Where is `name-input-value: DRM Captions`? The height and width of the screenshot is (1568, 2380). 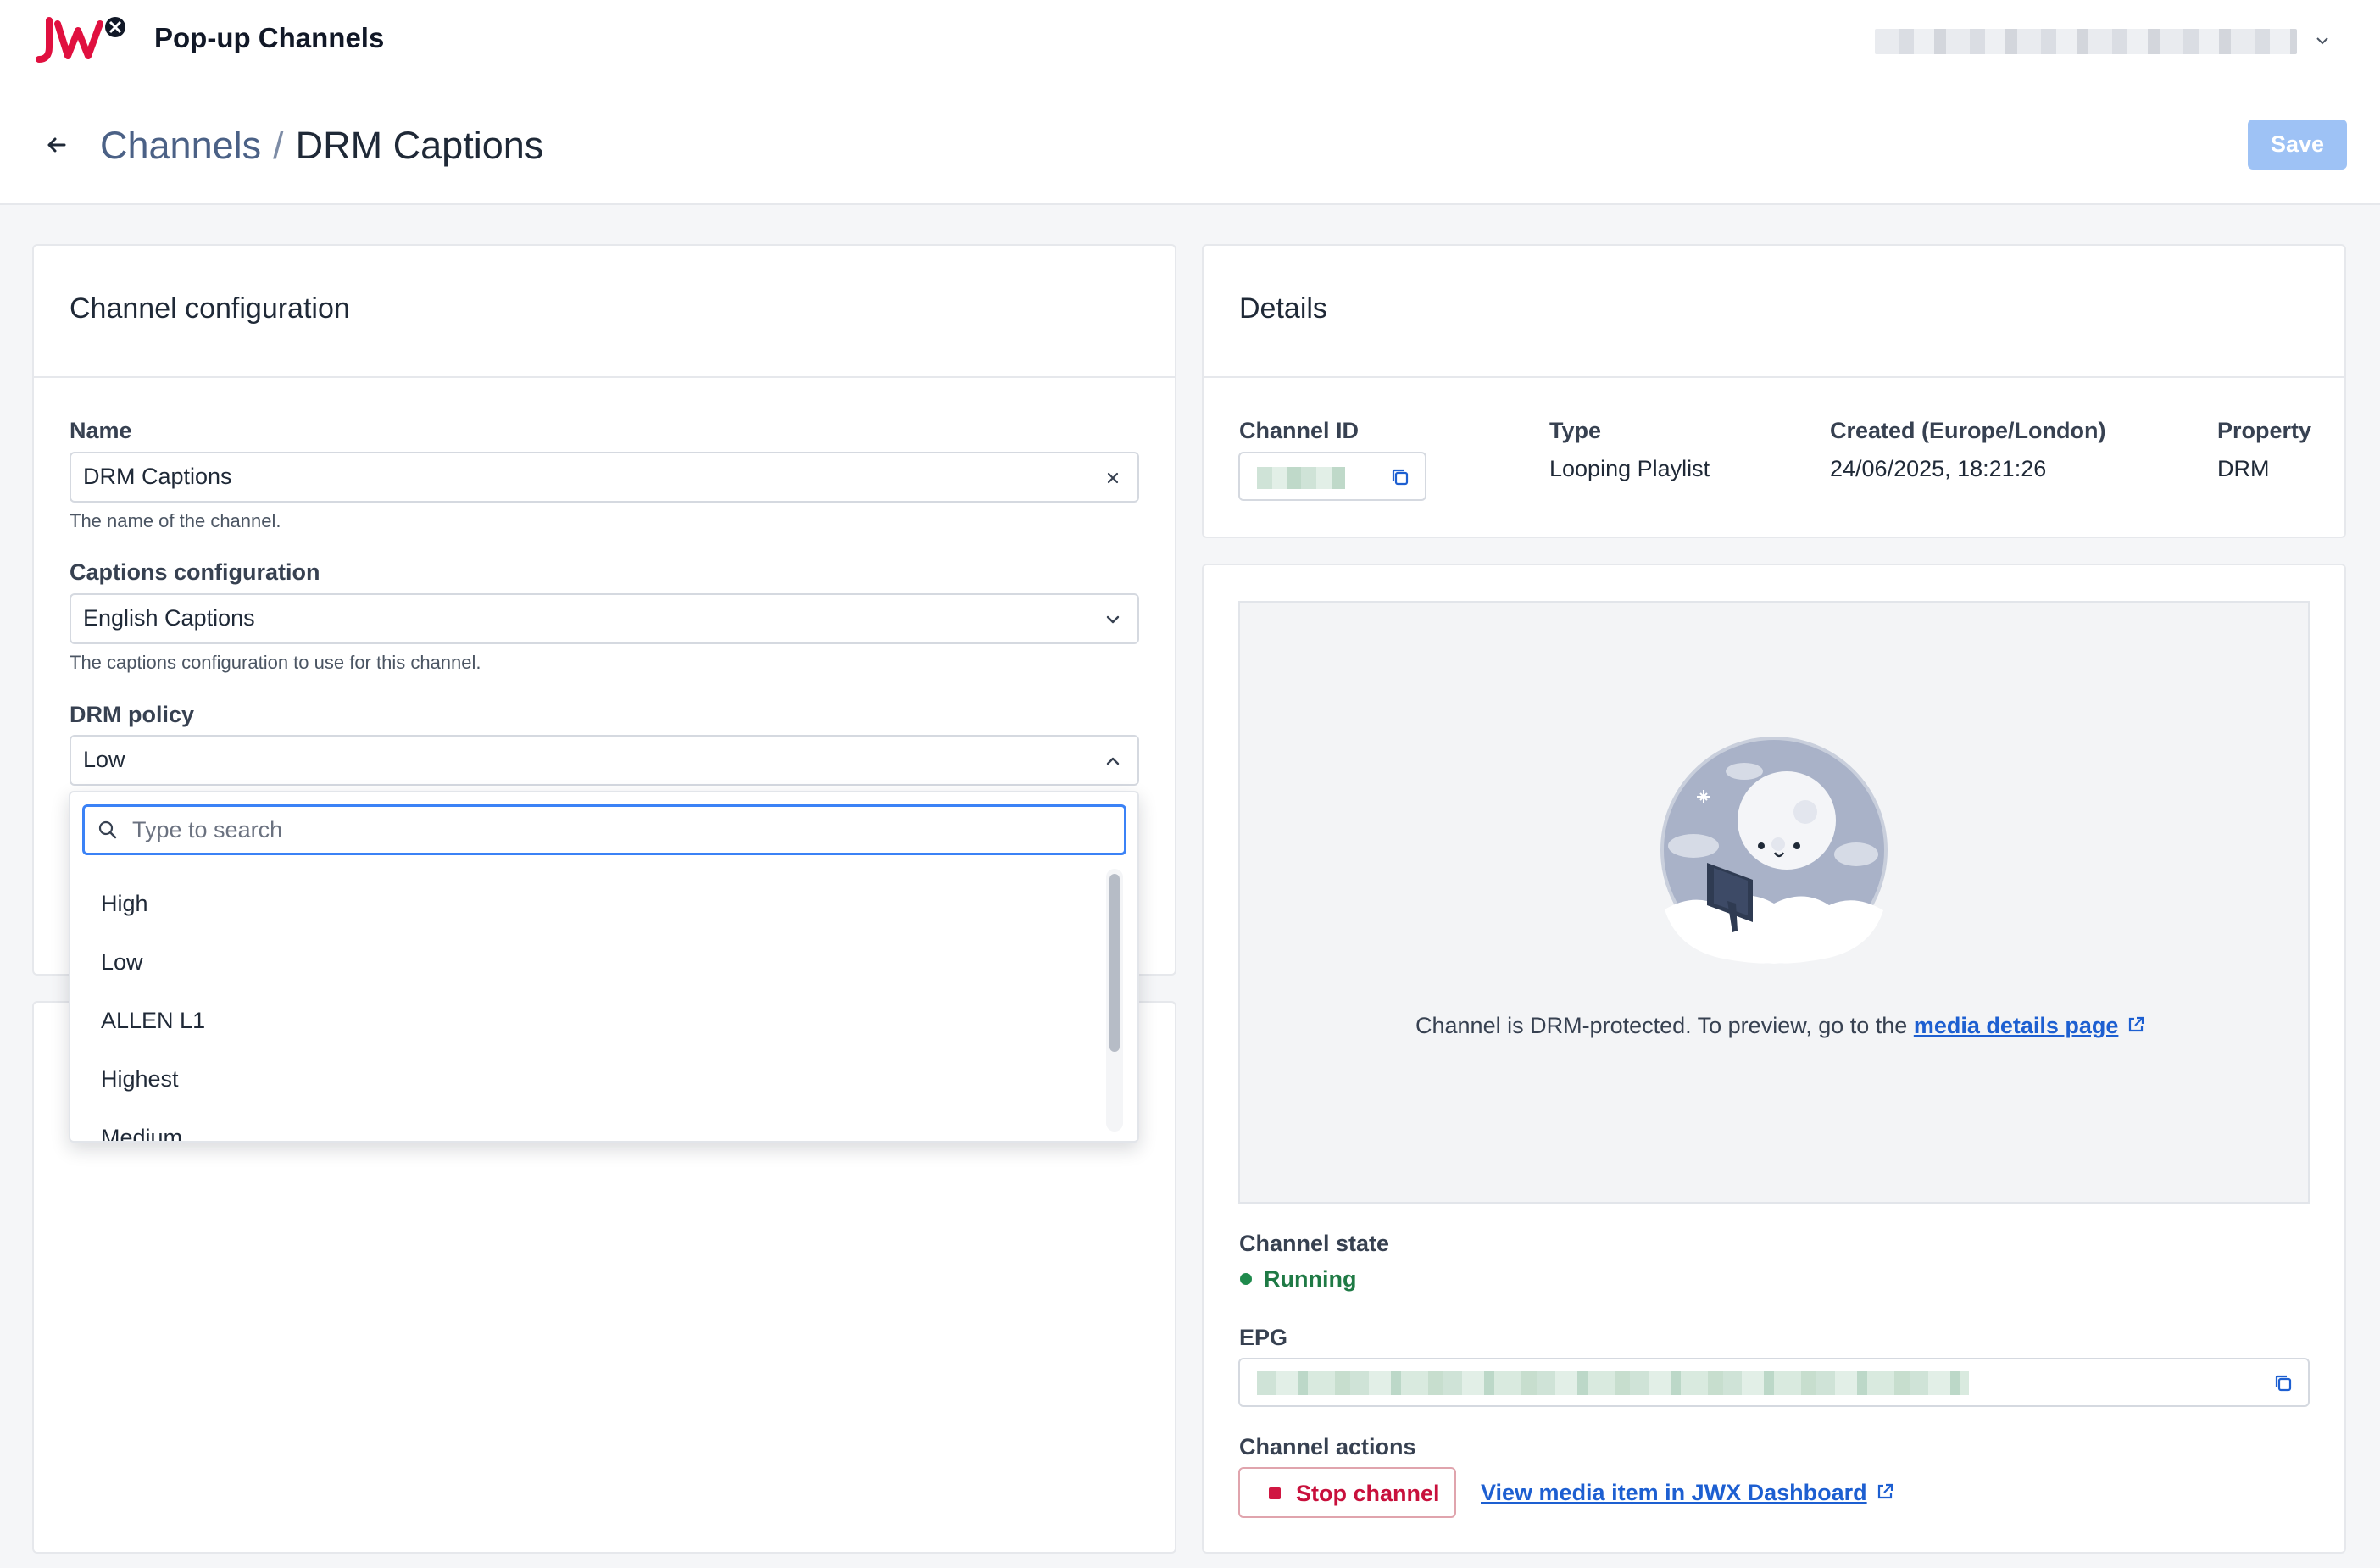 name-input-value: DRM Captions is located at coordinates (158, 476).